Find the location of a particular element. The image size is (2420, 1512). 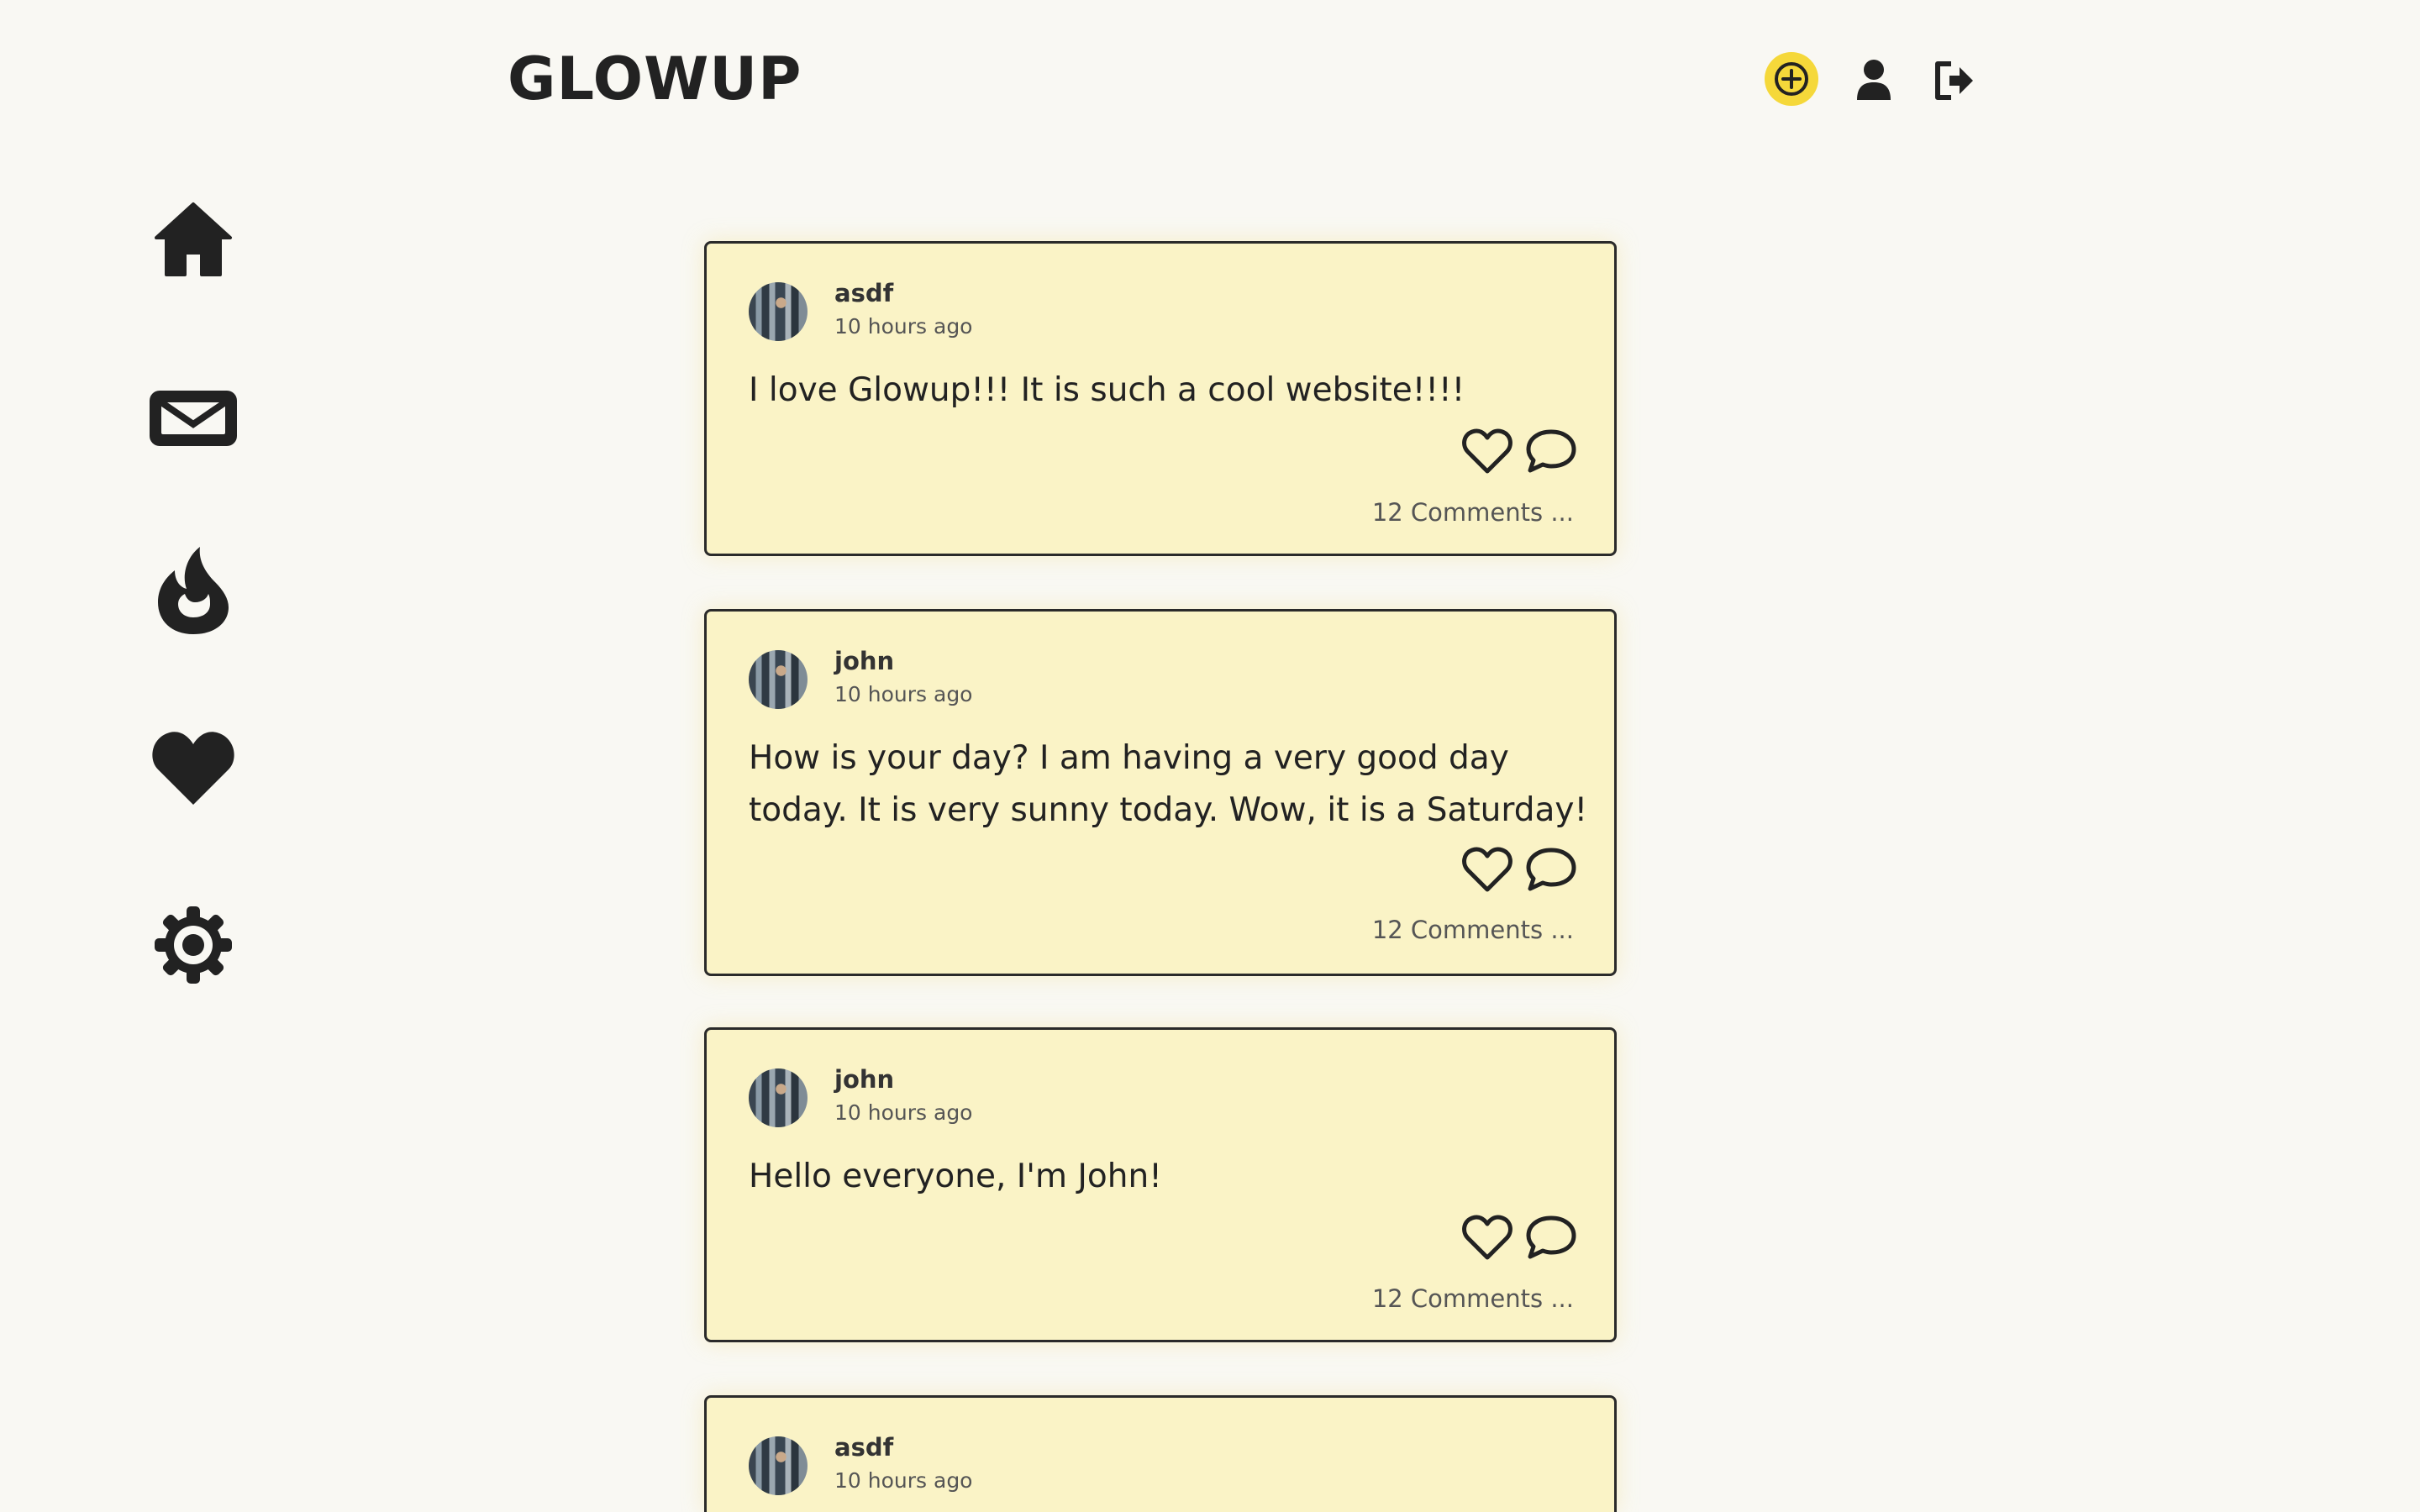

add-icon is located at coordinates (1792, 79).